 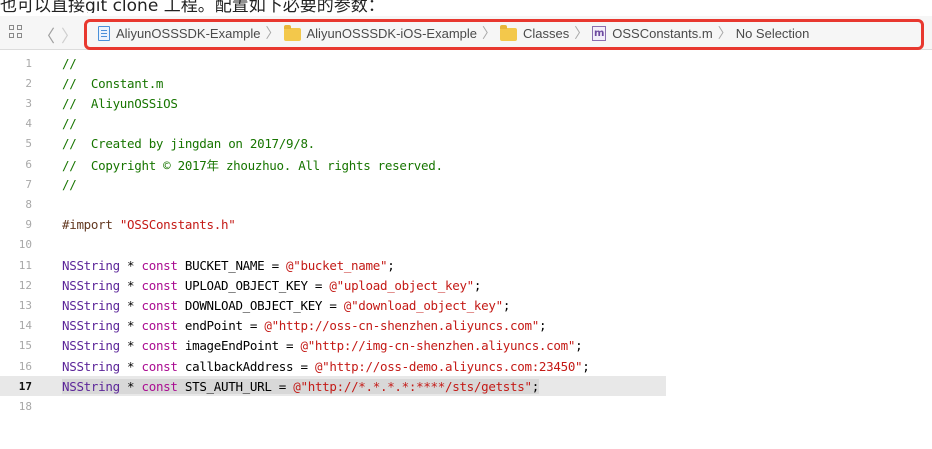 I want to click on line-number: 18, so click(x=25, y=406).